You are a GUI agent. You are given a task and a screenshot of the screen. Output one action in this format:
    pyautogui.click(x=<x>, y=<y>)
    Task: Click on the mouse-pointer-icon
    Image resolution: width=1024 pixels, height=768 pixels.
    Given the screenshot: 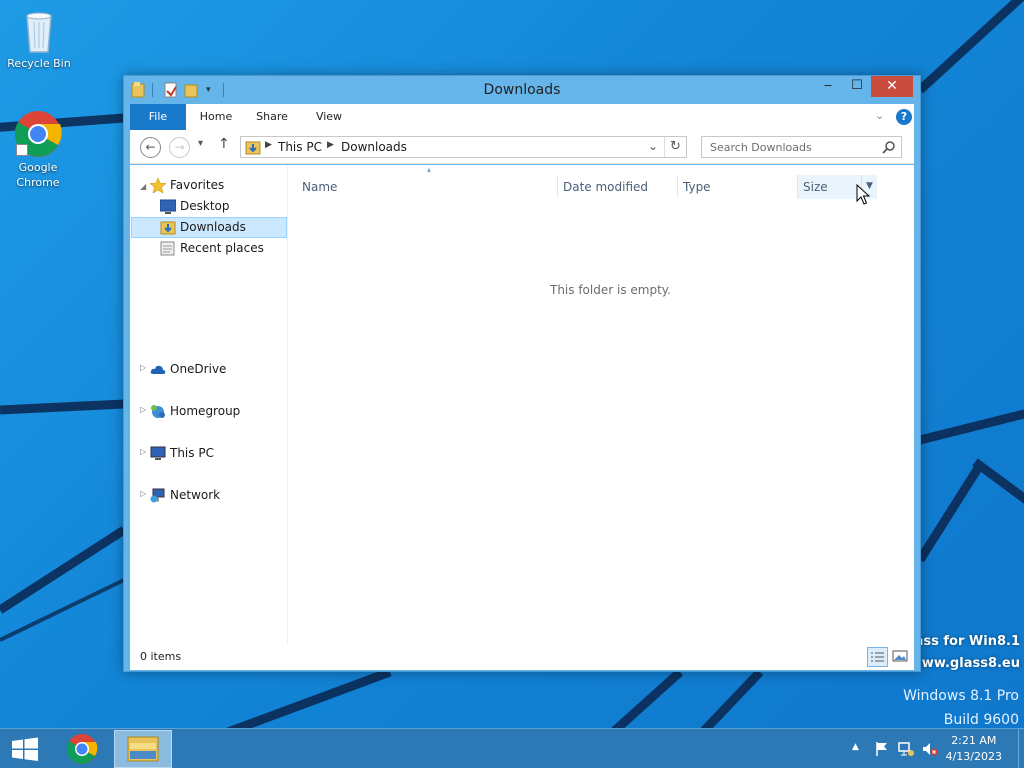 What is the action you would take?
    pyautogui.click(x=863, y=194)
    